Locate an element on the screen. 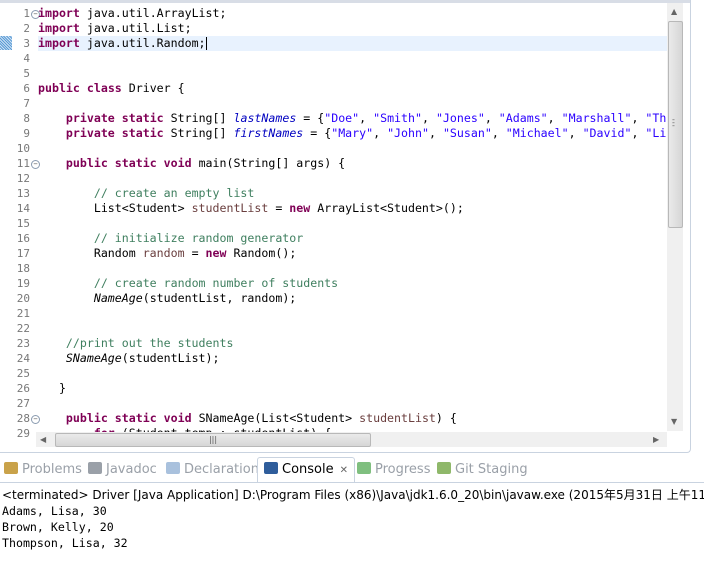 The height and width of the screenshot is (584, 704). code-line: //print out the students is located at coordinates (352, 343).